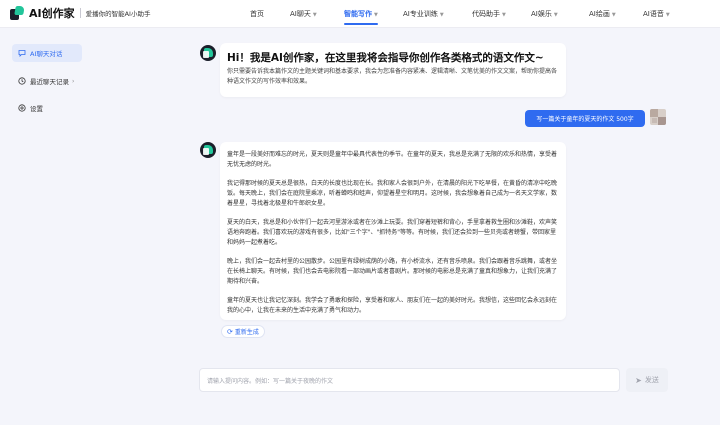  Describe the element at coordinates (420, 14) in the screenshot. I see `nav-item-label: AI专业训练` at that location.